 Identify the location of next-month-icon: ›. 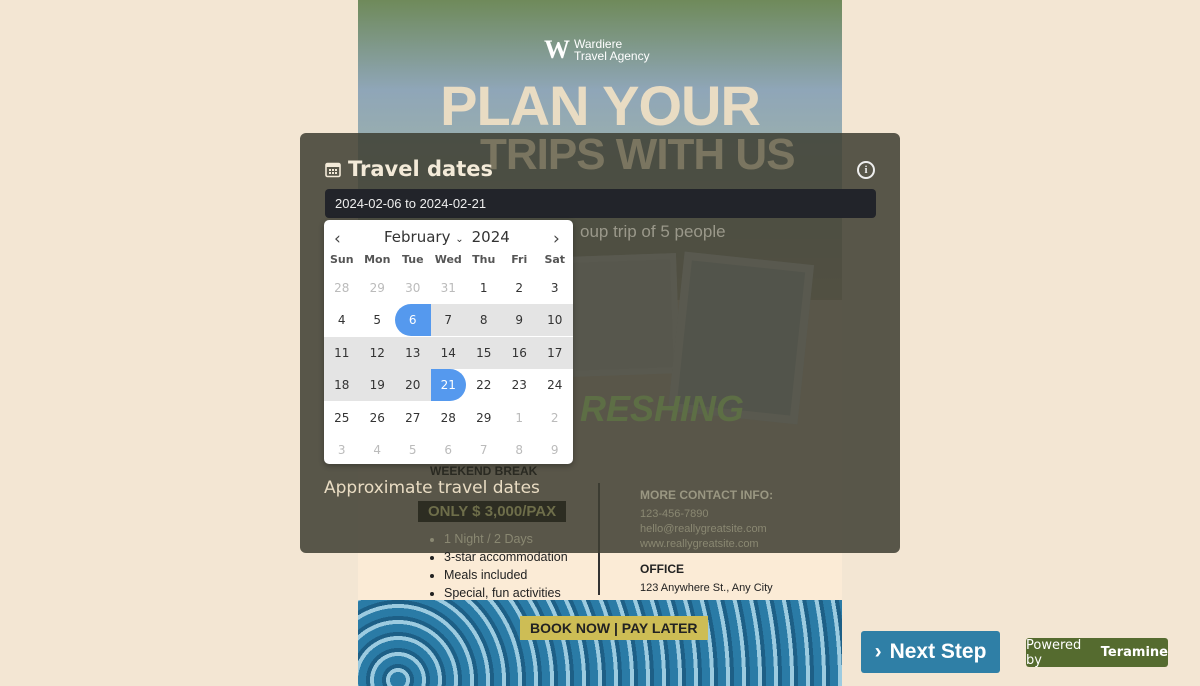
(556, 239).